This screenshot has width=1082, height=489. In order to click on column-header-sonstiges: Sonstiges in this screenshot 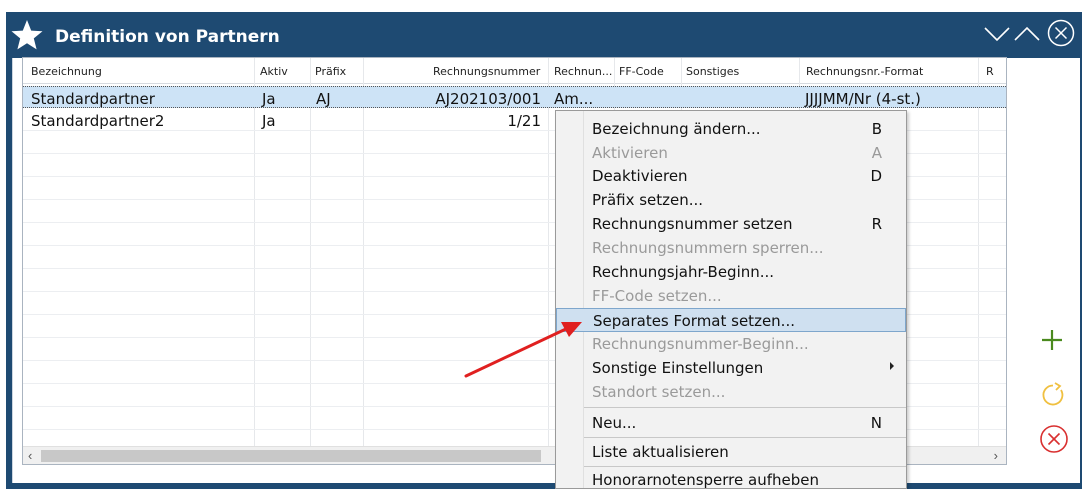, I will do `click(712, 71)`.